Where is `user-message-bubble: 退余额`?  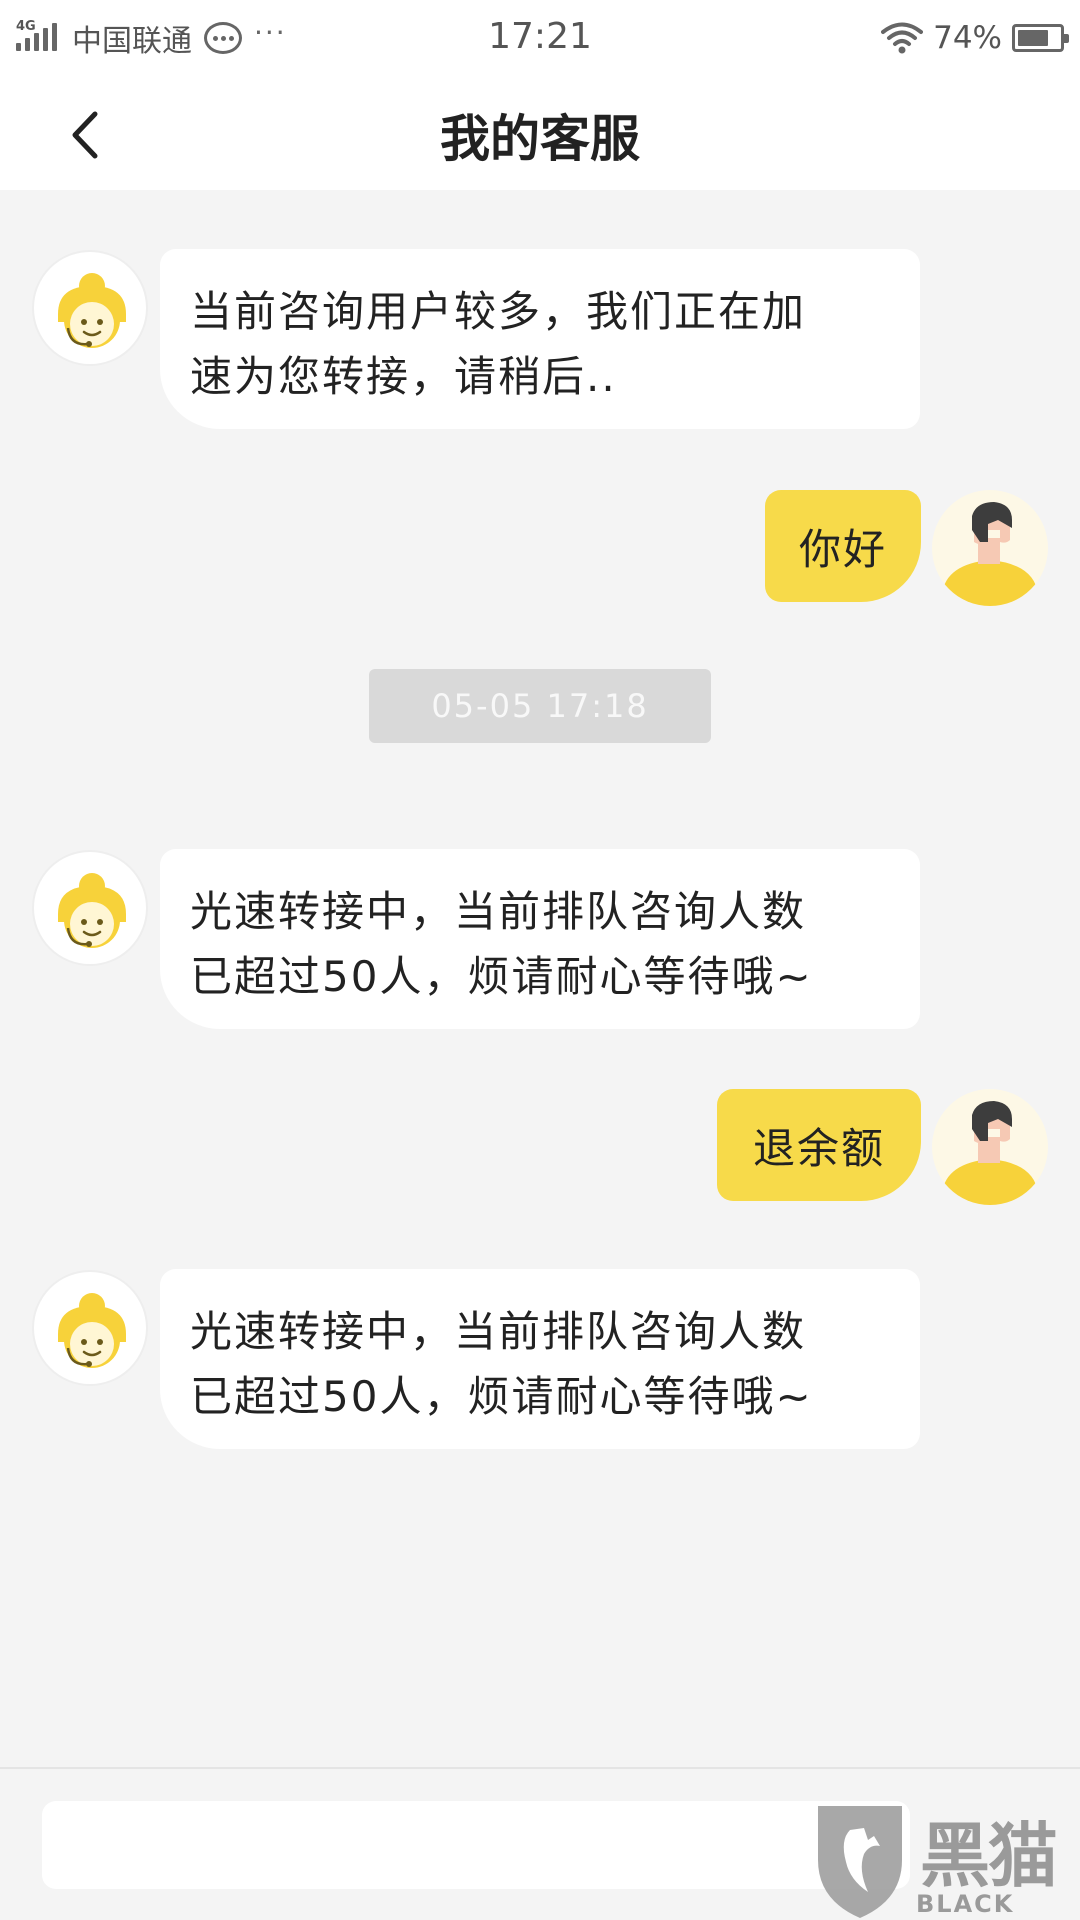 user-message-bubble: 退余额 is located at coordinates (819, 1145).